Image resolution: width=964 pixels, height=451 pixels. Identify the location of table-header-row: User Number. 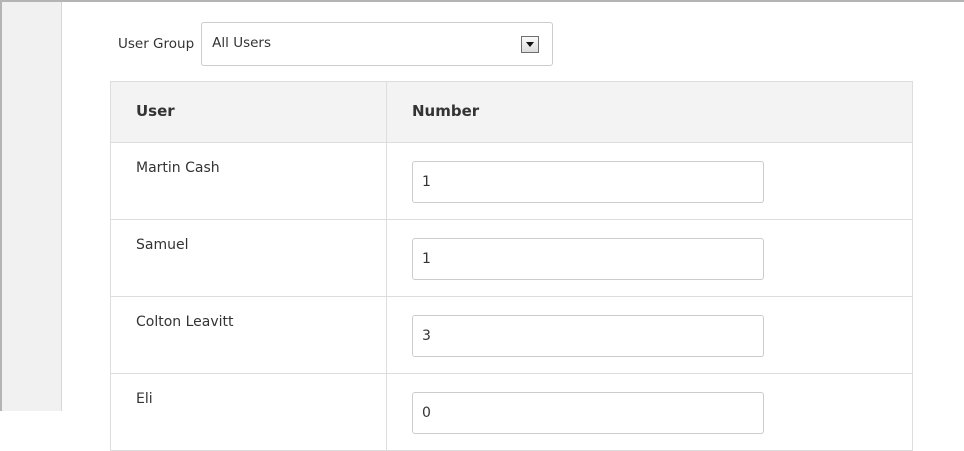
(511, 112).